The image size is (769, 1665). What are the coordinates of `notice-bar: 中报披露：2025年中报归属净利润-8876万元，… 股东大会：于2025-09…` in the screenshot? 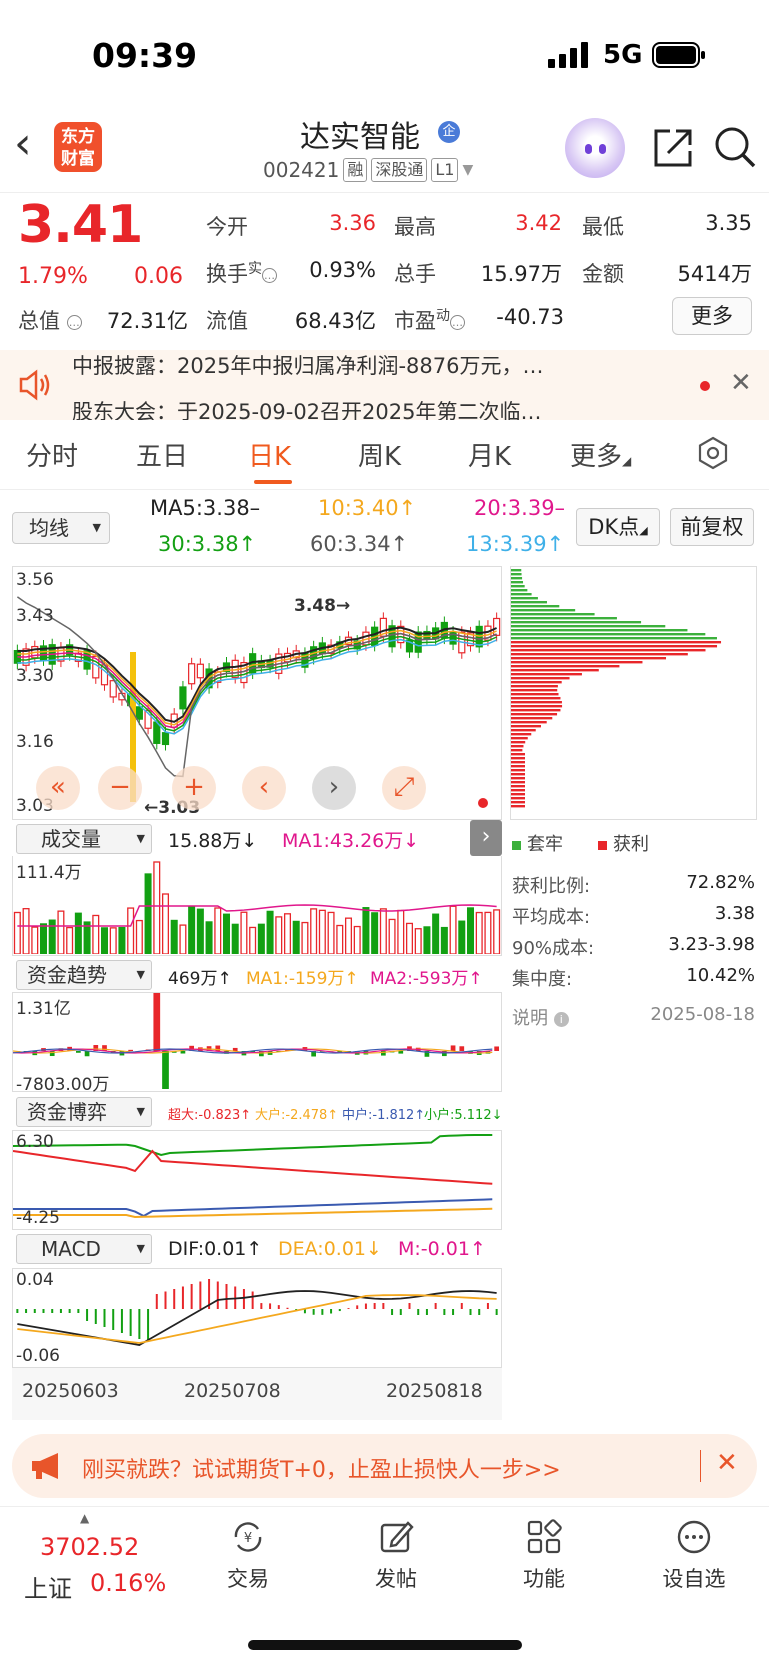 It's located at (384, 385).